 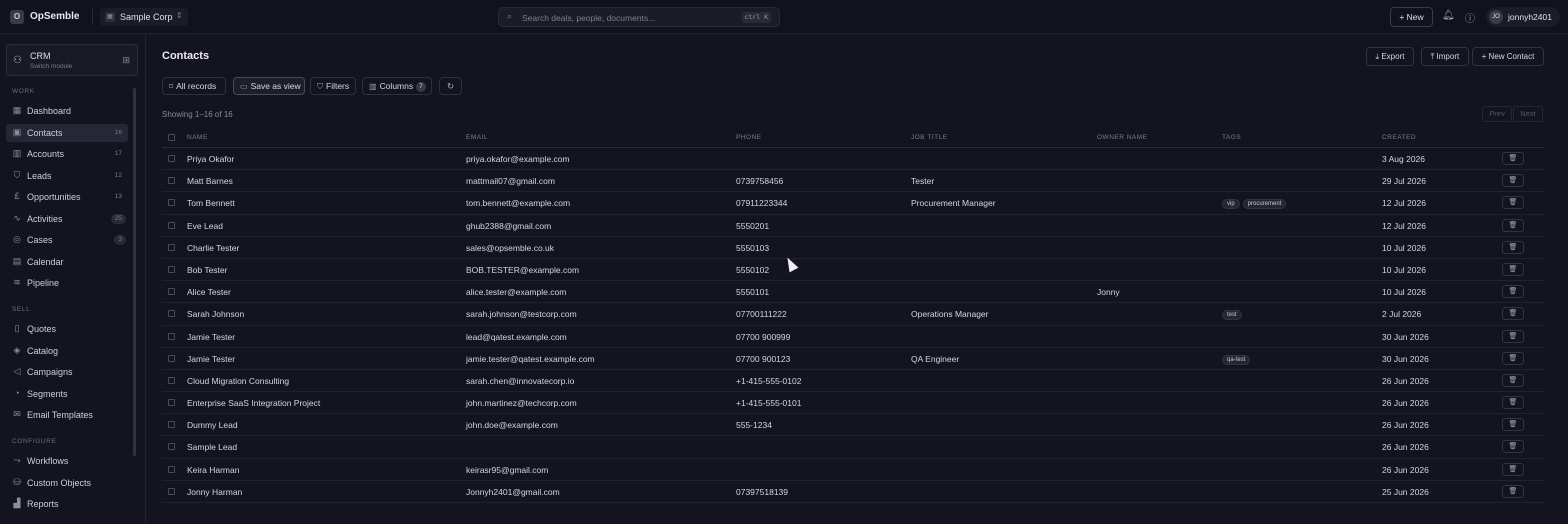 I want to click on cell-name: Jonny Harman, so click(x=214, y=492).